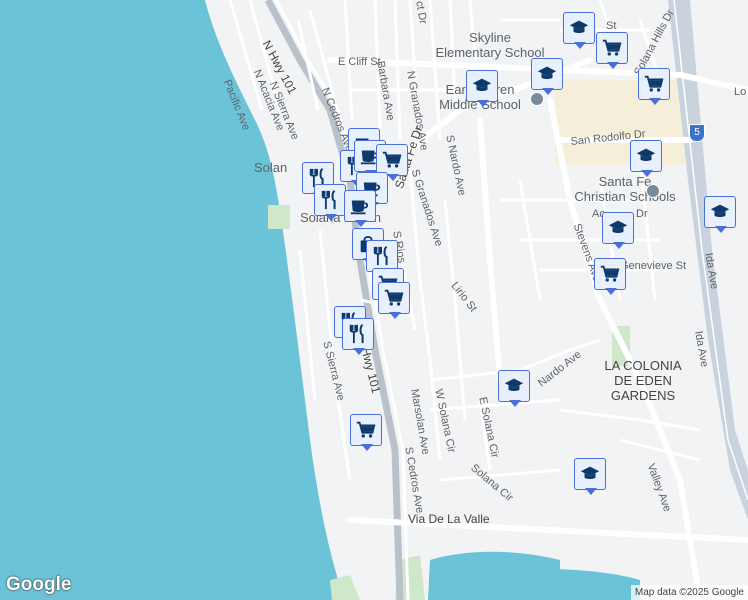 This screenshot has height=600, width=748. I want to click on label-e-cliff-st: E Cliff St, so click(359, 62).